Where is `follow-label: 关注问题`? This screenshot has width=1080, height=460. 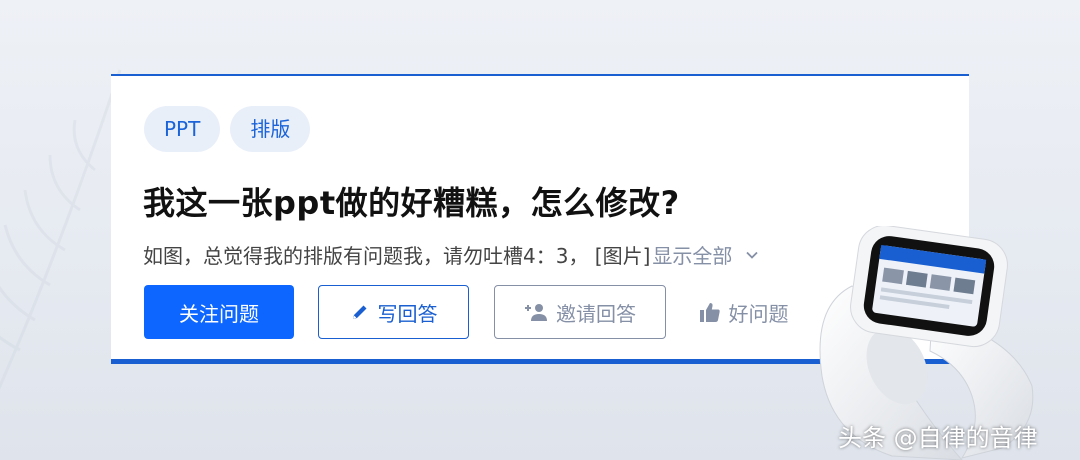 follow-label: 关注问题 is located at coordinates (219, 313).